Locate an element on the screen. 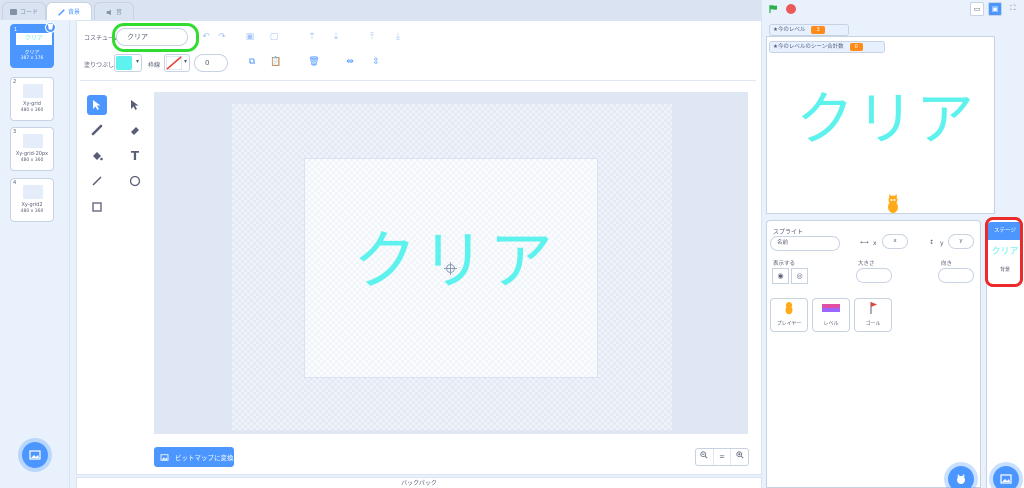 Image resolution: width=1024 pixels, height=488 pixels. tab-sounds-label: 音 is located at coordinates (118, 12).